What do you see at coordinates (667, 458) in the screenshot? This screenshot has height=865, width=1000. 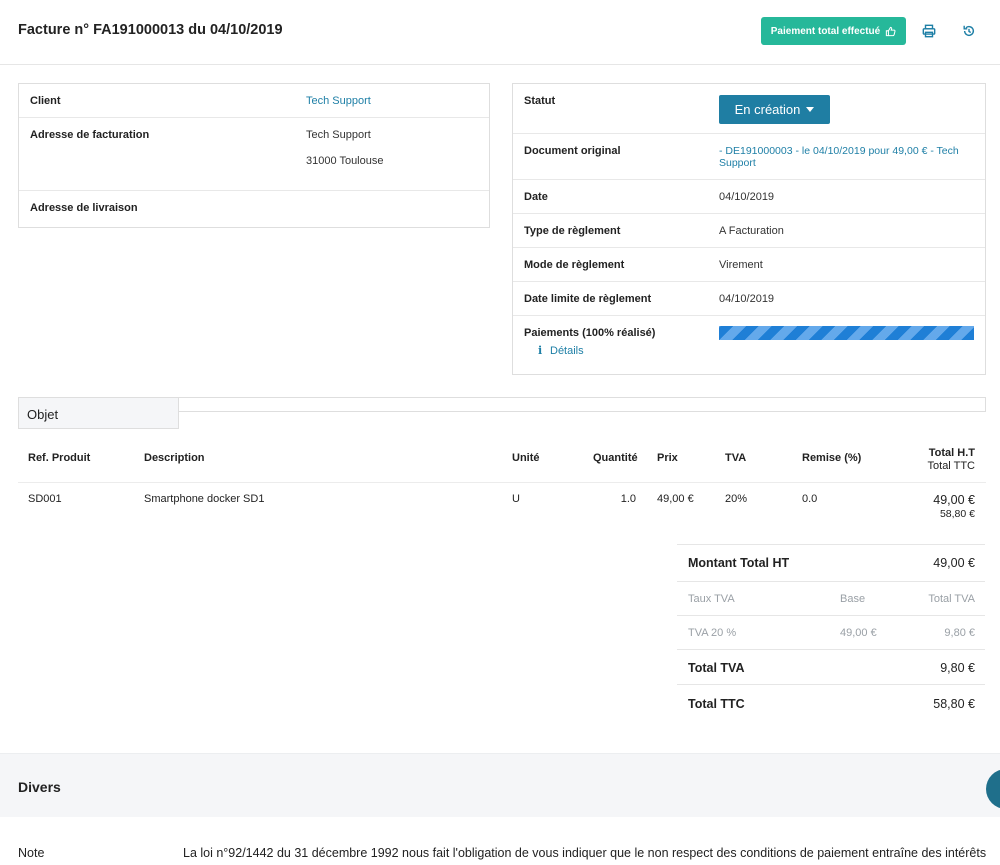 I see `col-header-price: Prix` at bounding box center [667, 458].